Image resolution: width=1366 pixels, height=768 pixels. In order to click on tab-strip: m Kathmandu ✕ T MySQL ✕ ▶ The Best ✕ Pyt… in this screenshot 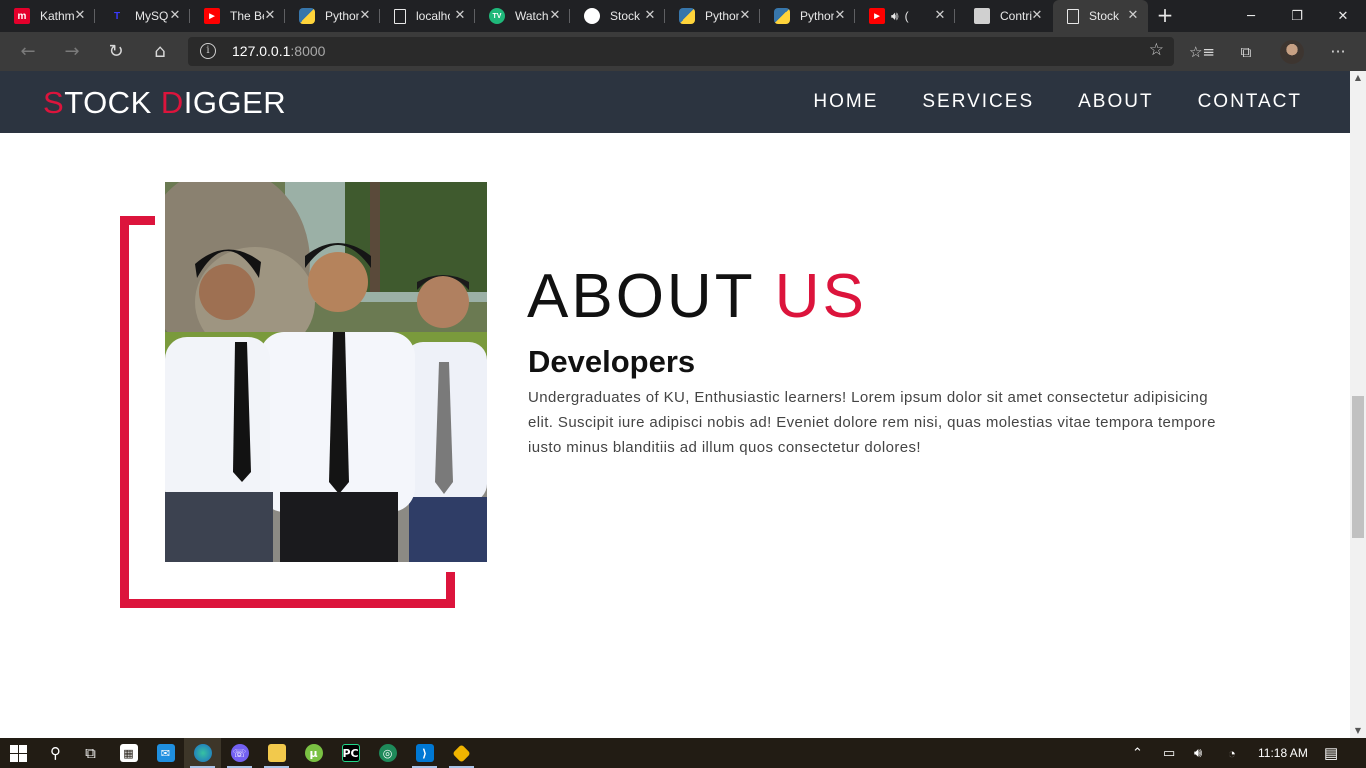, I will do `click(683, 16)`.